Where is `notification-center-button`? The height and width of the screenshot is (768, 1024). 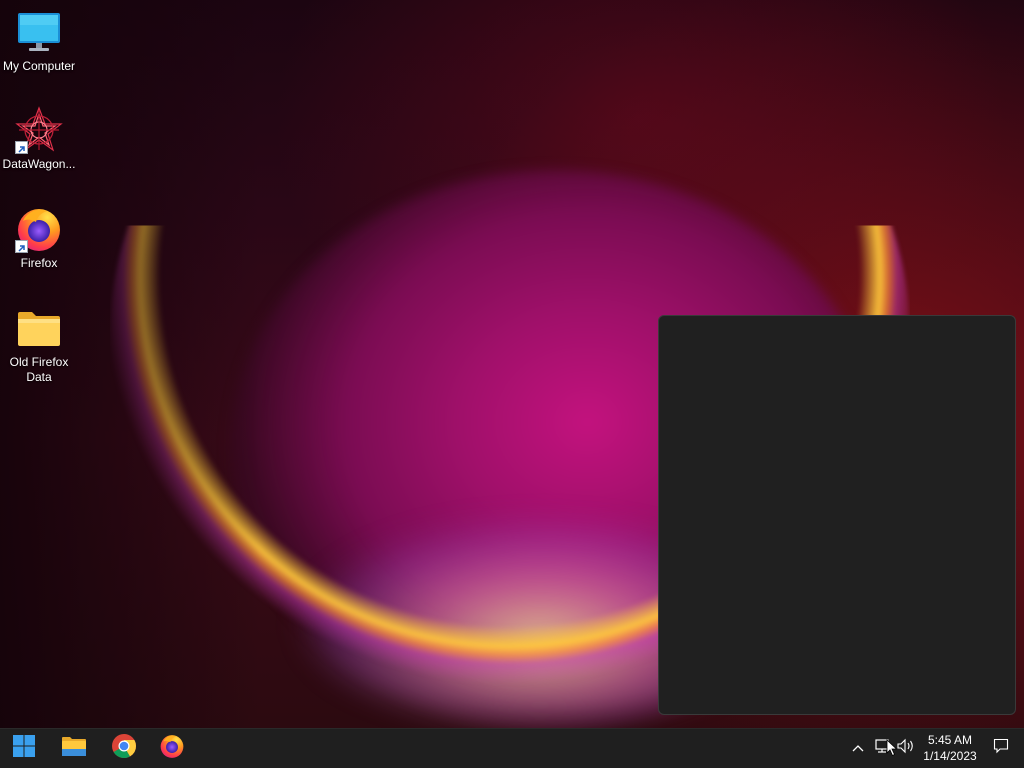 notification-center-button is located at coordinates (1001, 748).